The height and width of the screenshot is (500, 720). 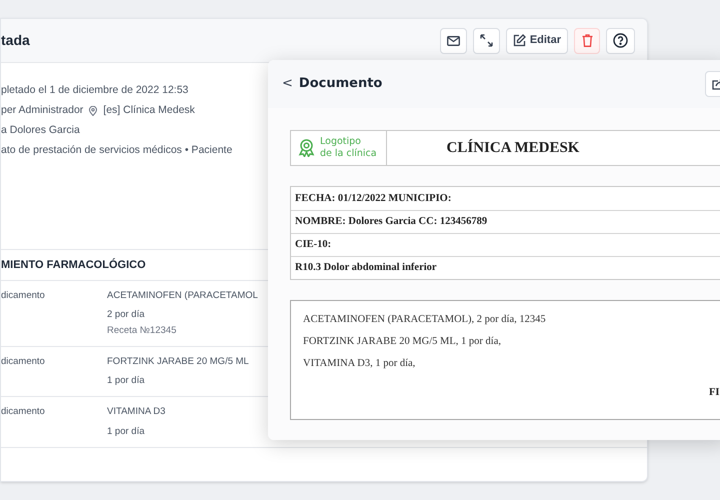 What do you see at coordinates (73, 265) in the screenshot?
I see `section-title: MIENTO FARMACOLÓGICO` at bounding box center [73, 265].